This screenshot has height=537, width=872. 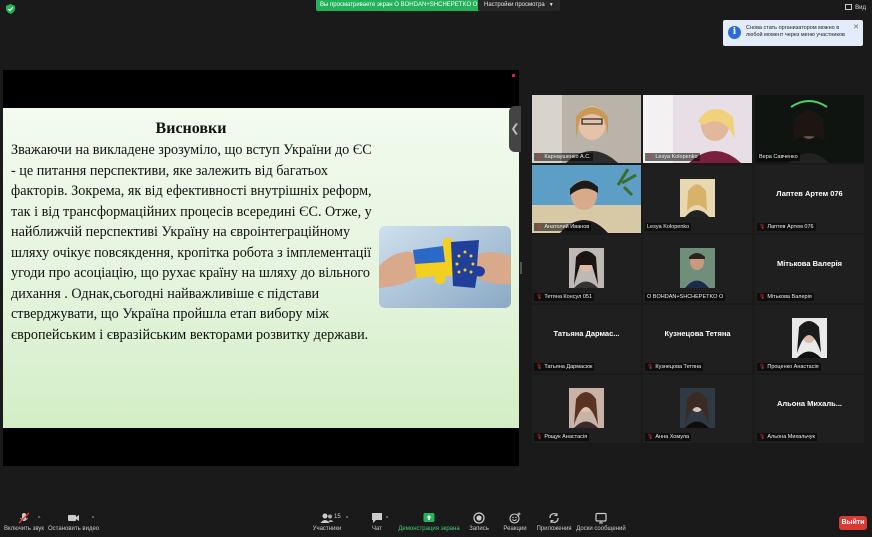 I want to click on participant-name-text: Рощук Анастасiя, so click(x=566, y=437).